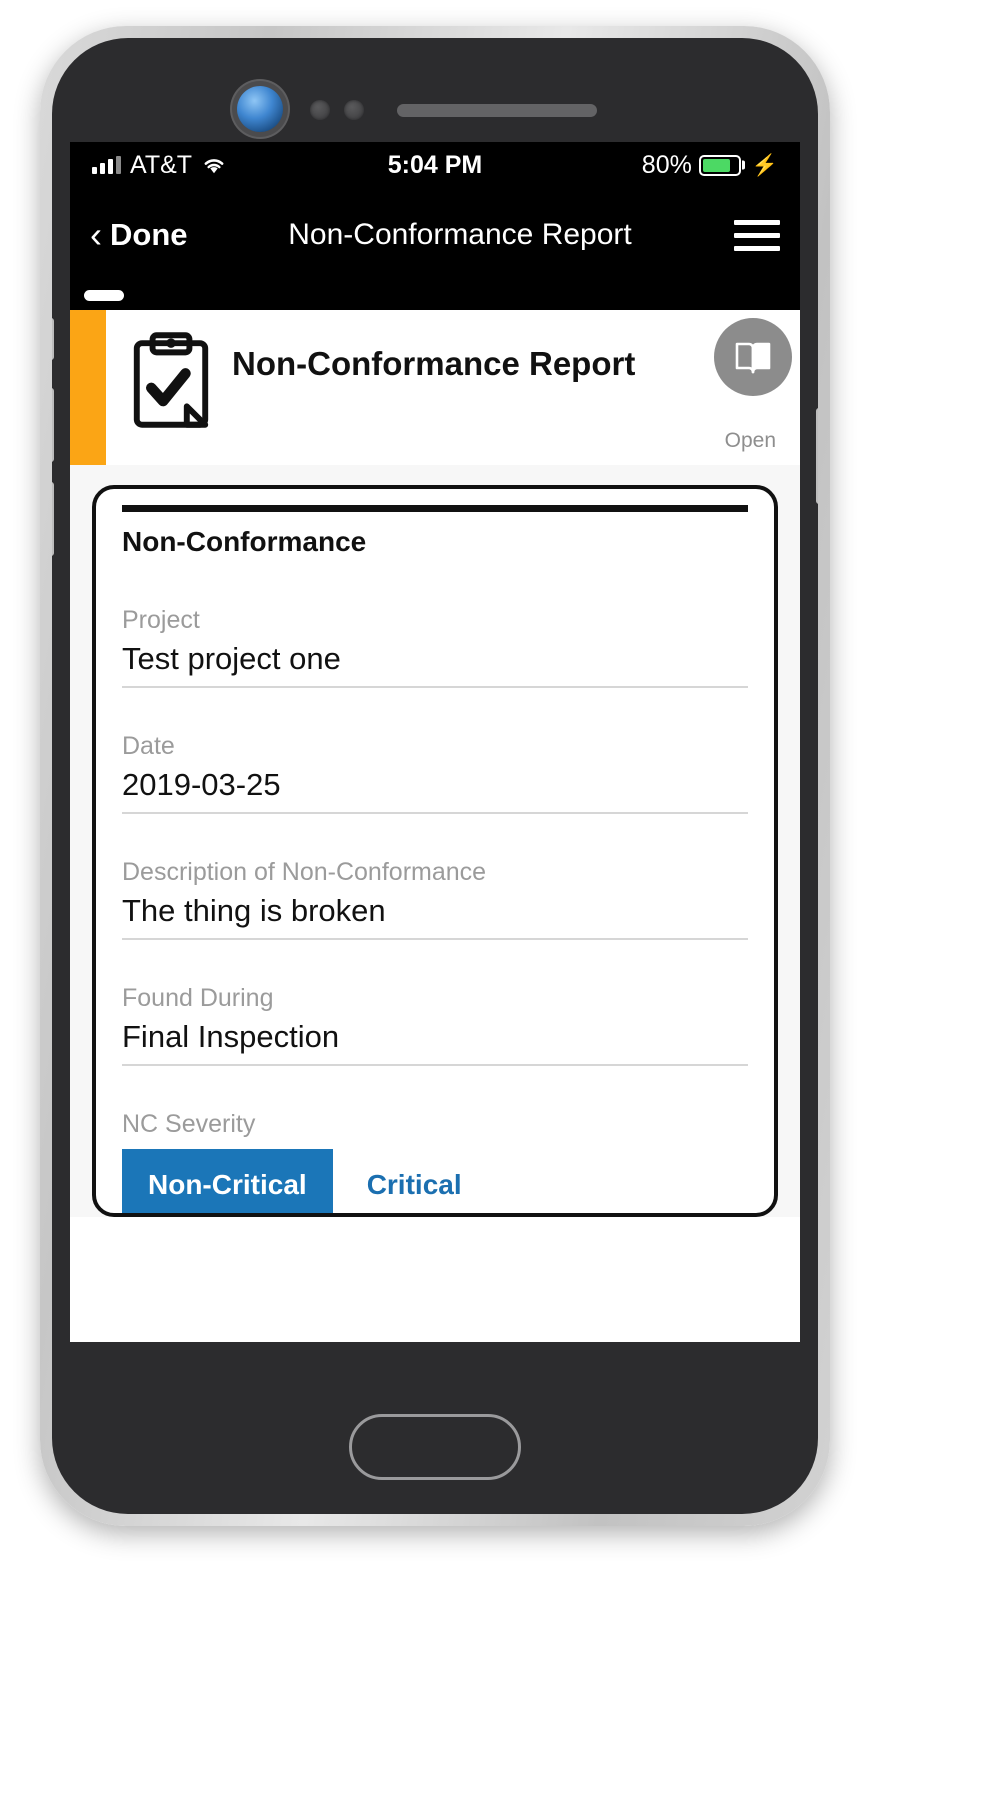  I want to click on mute-switch, so click(53, 339).